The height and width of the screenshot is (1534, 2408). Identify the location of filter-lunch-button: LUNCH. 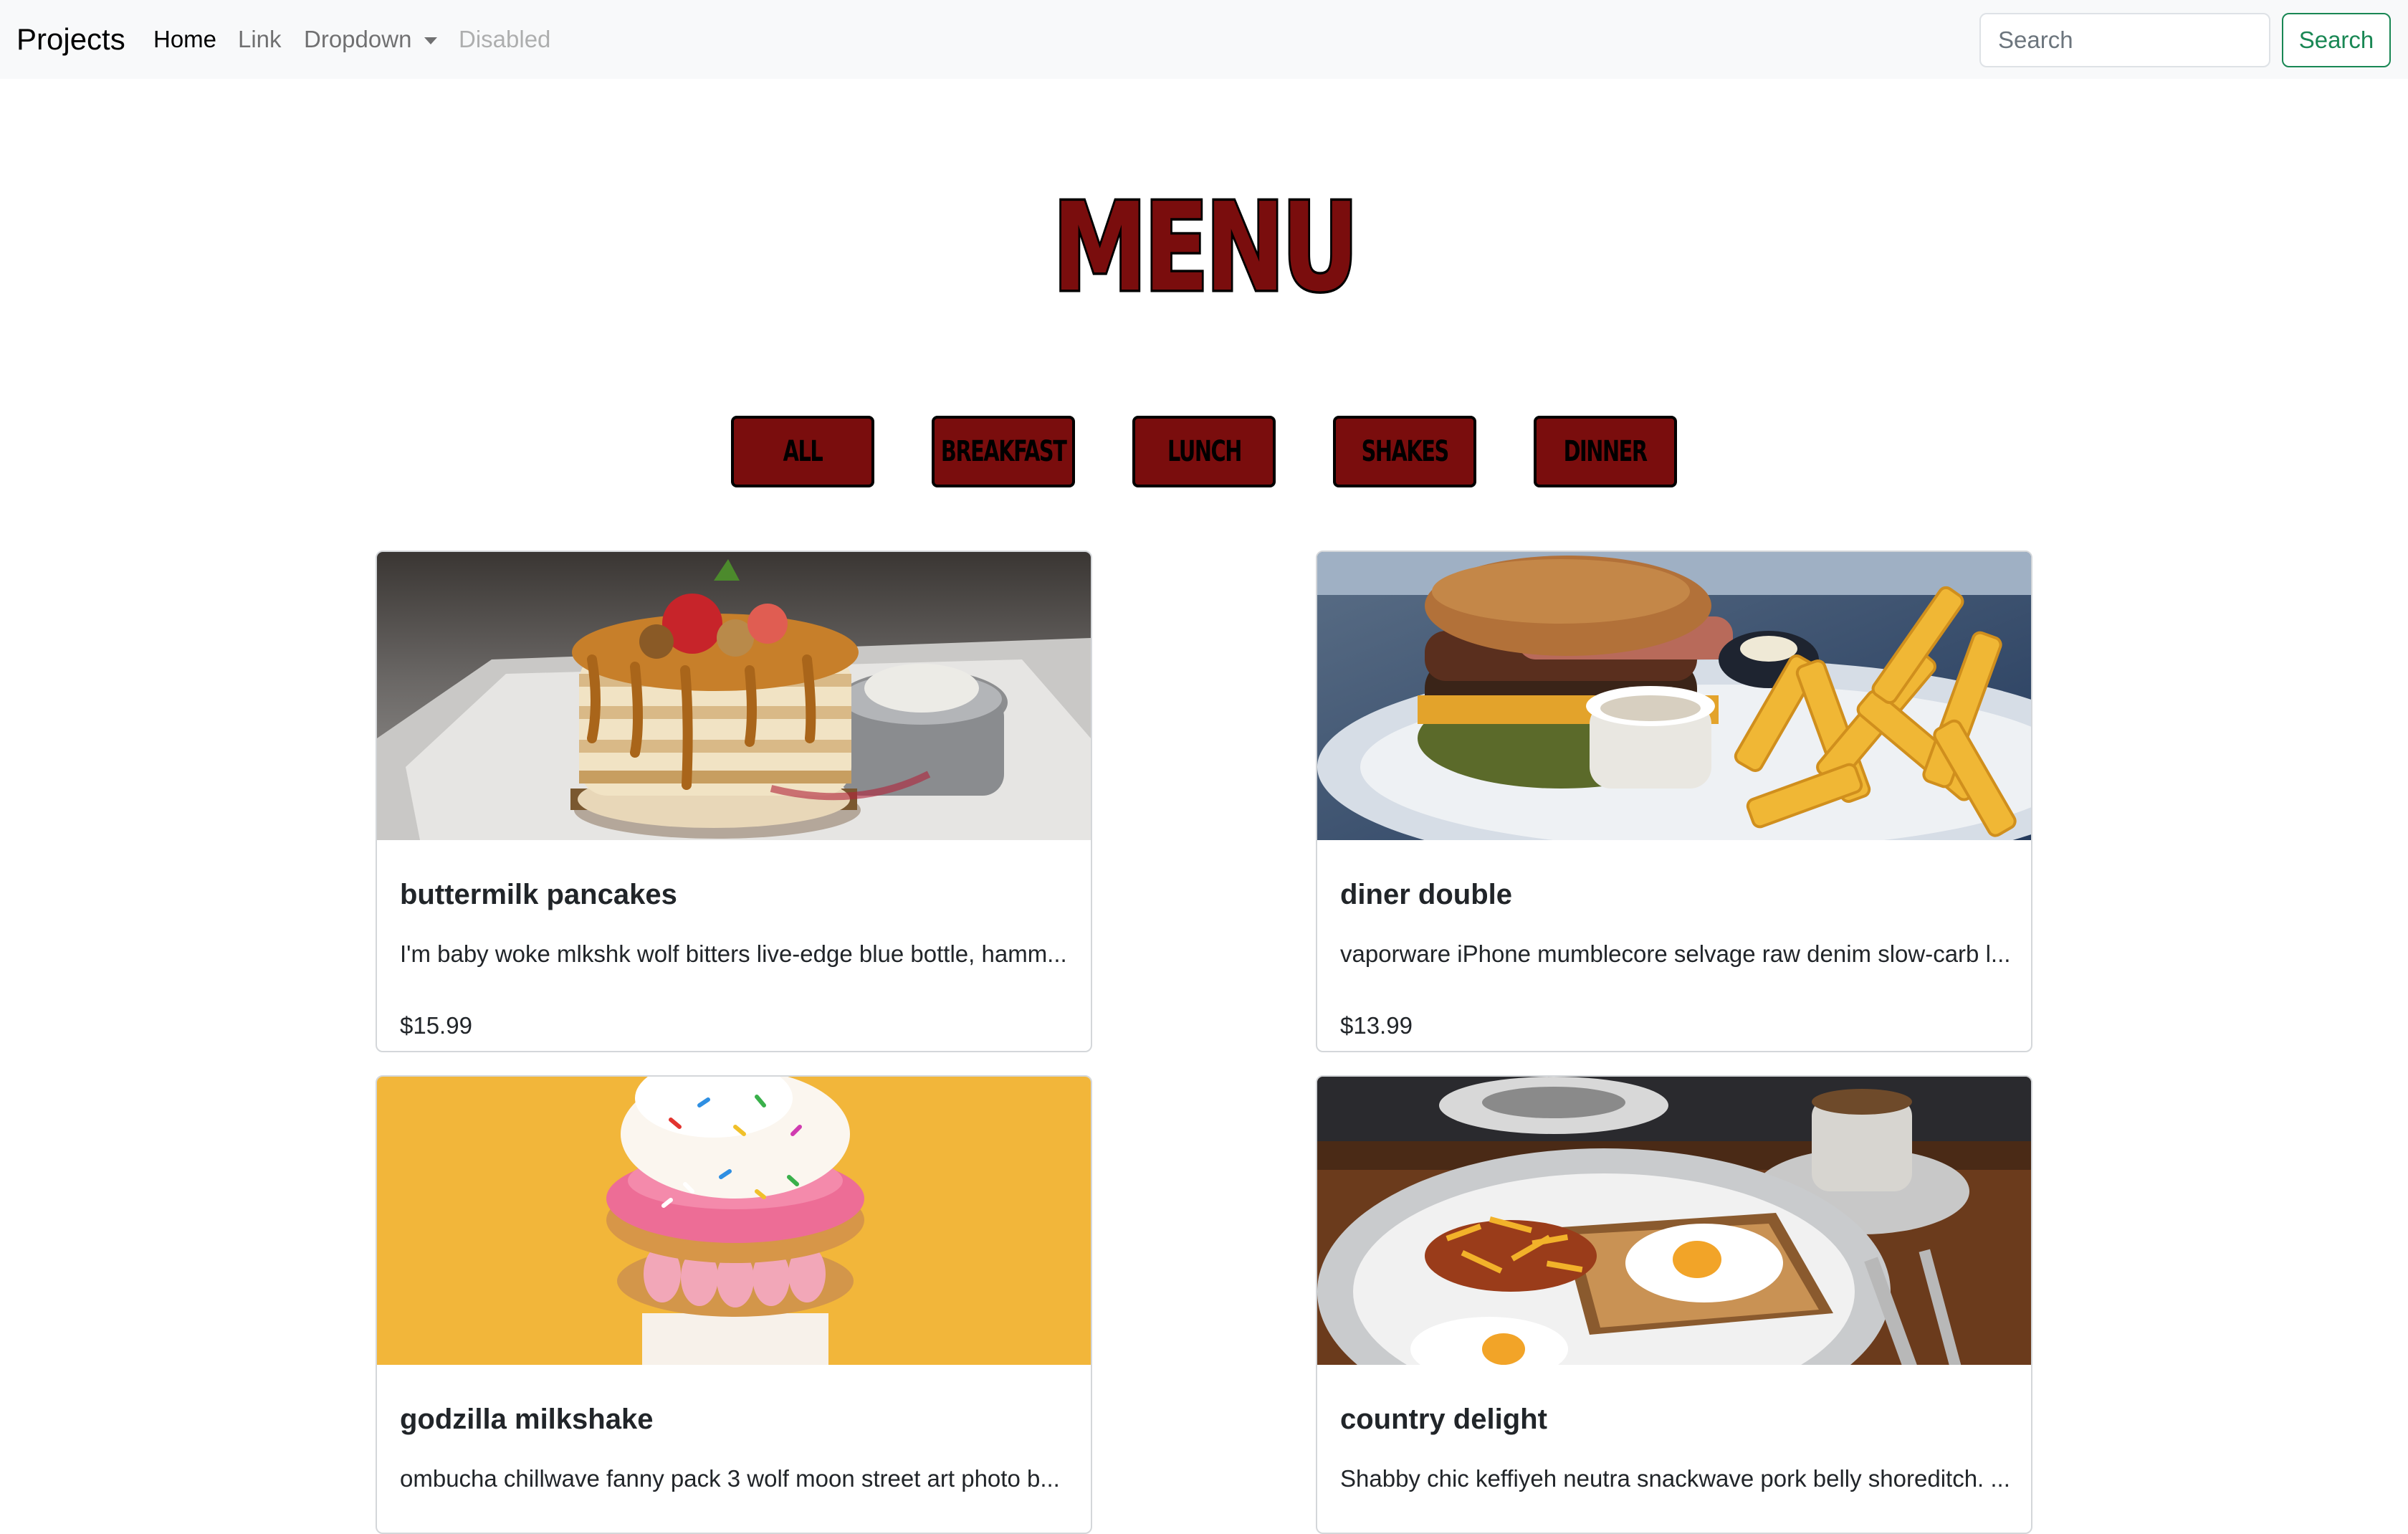
(1204, 451).